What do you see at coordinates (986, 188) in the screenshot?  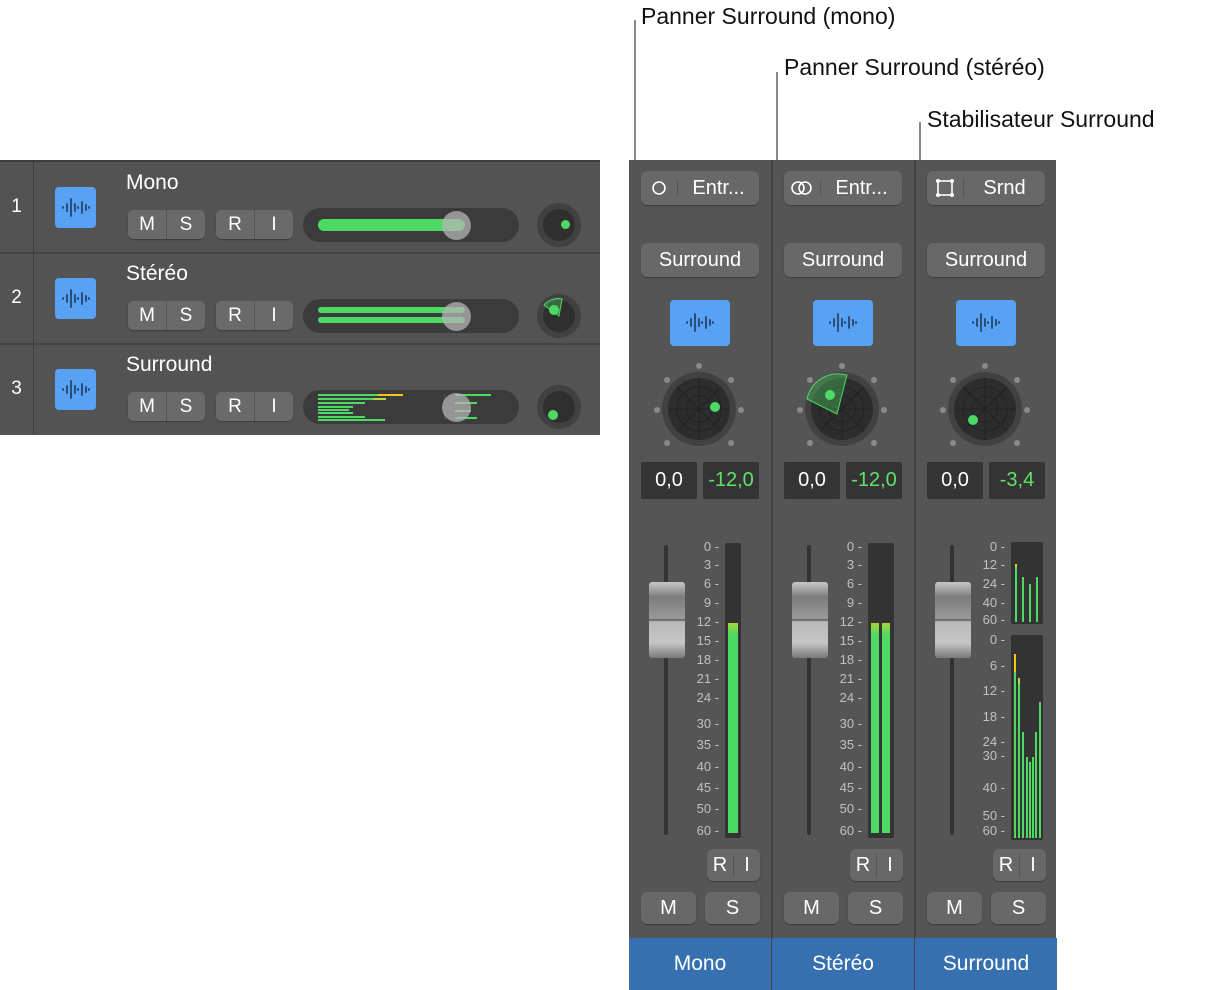 I see `input-slot: Srnd` at bounding box center [986, 188].